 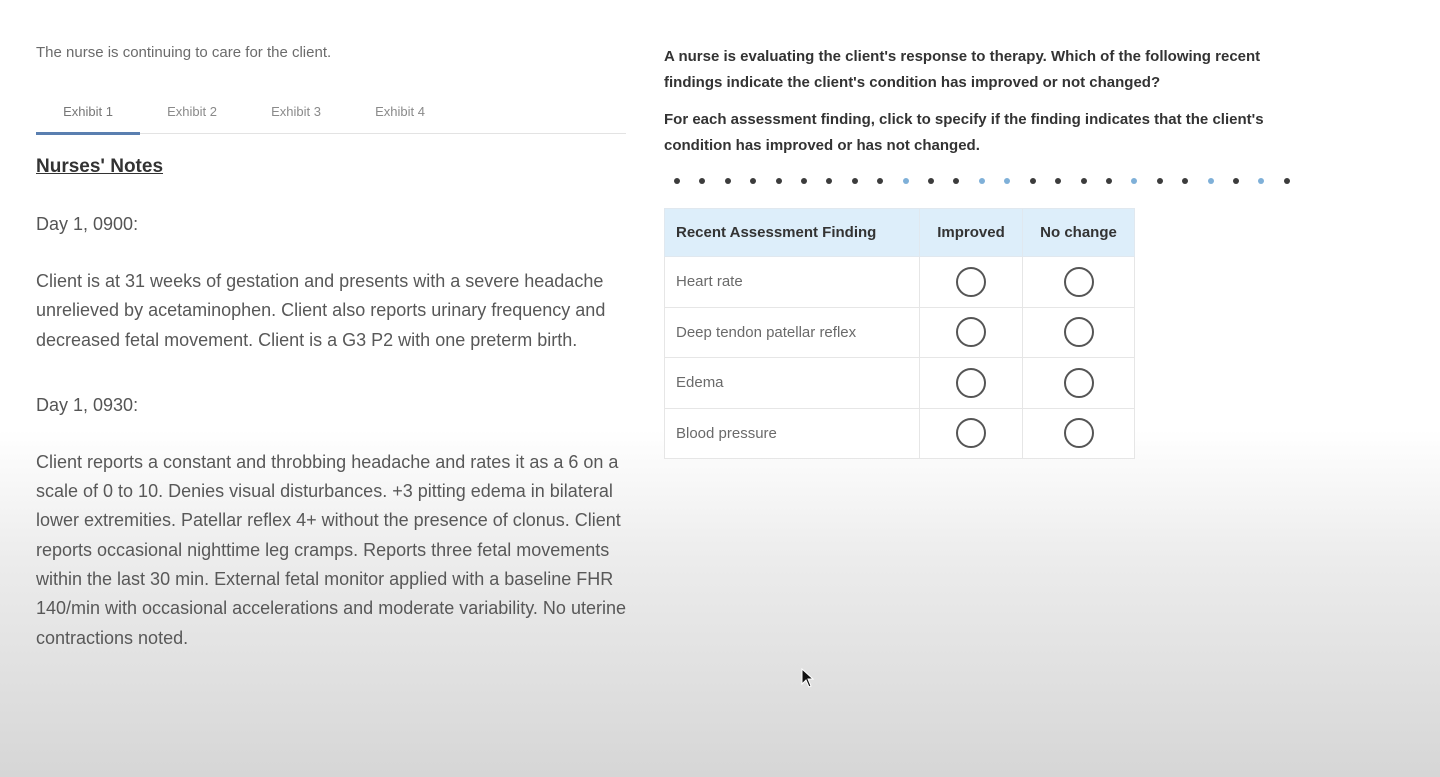 I want to click on finding-label: Heart rate, so click(x=792, y=282).